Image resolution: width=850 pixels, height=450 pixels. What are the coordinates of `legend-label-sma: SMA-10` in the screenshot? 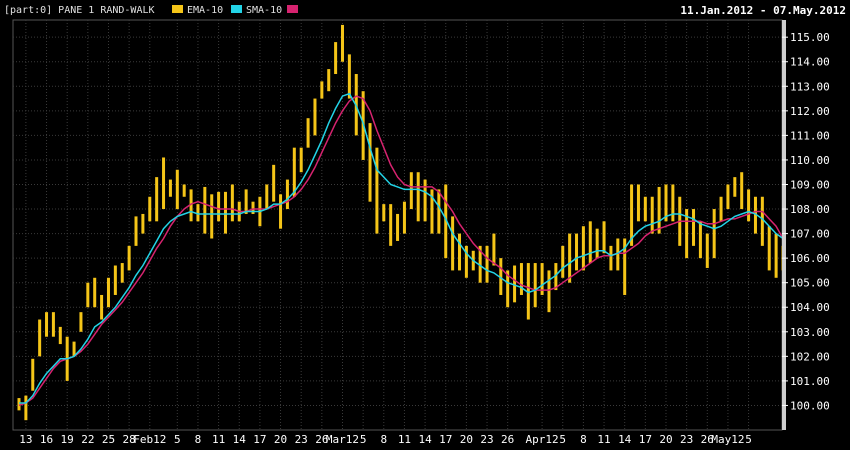 It's located at (264, 10).